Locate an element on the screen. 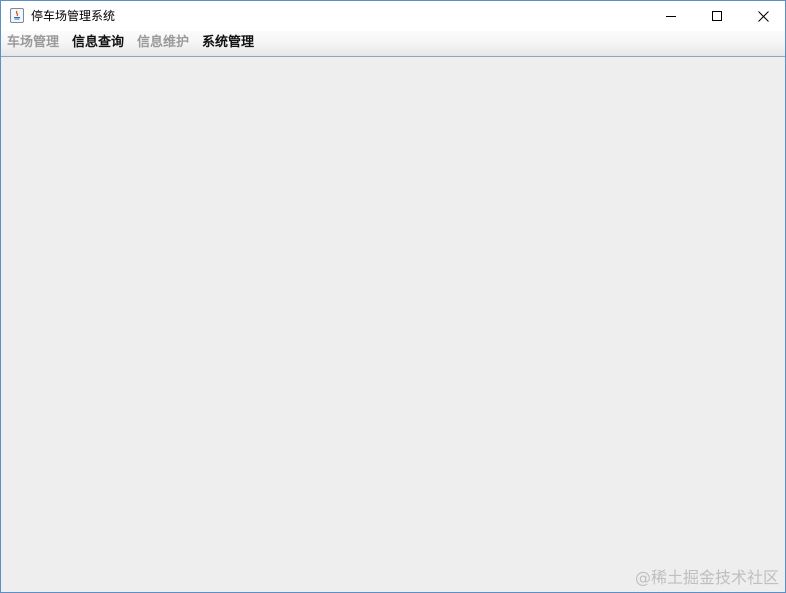 This screenshot has height=593, width=786. close-button is located at coordinates (762, 16).